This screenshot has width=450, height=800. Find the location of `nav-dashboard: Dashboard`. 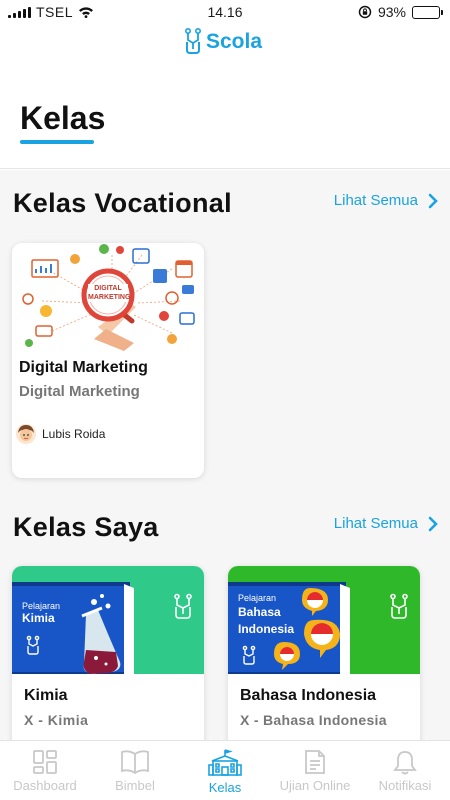

nav-dashboard: Dashboard is located at coordinates (45, 770).